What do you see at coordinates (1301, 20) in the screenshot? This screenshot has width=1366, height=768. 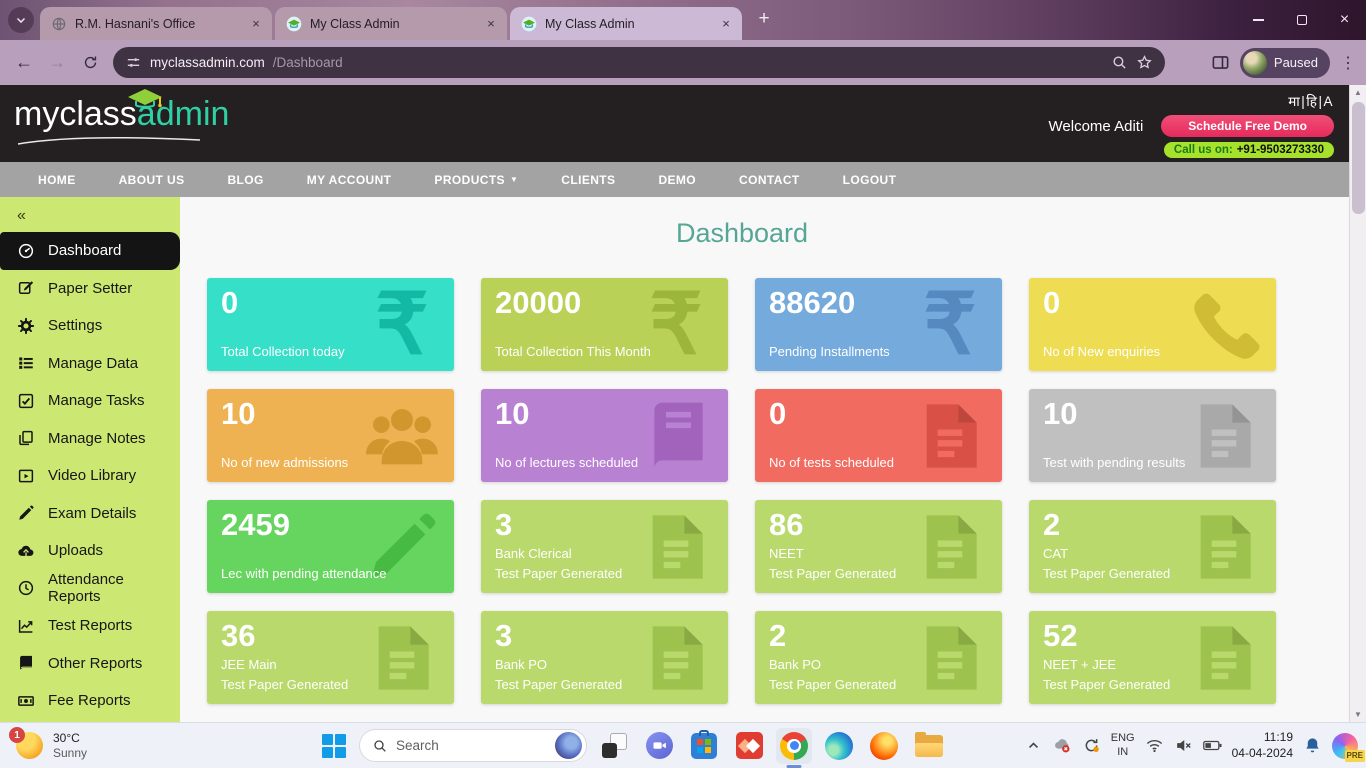 I see `maximize-button` at bounding box center [1301, 20].